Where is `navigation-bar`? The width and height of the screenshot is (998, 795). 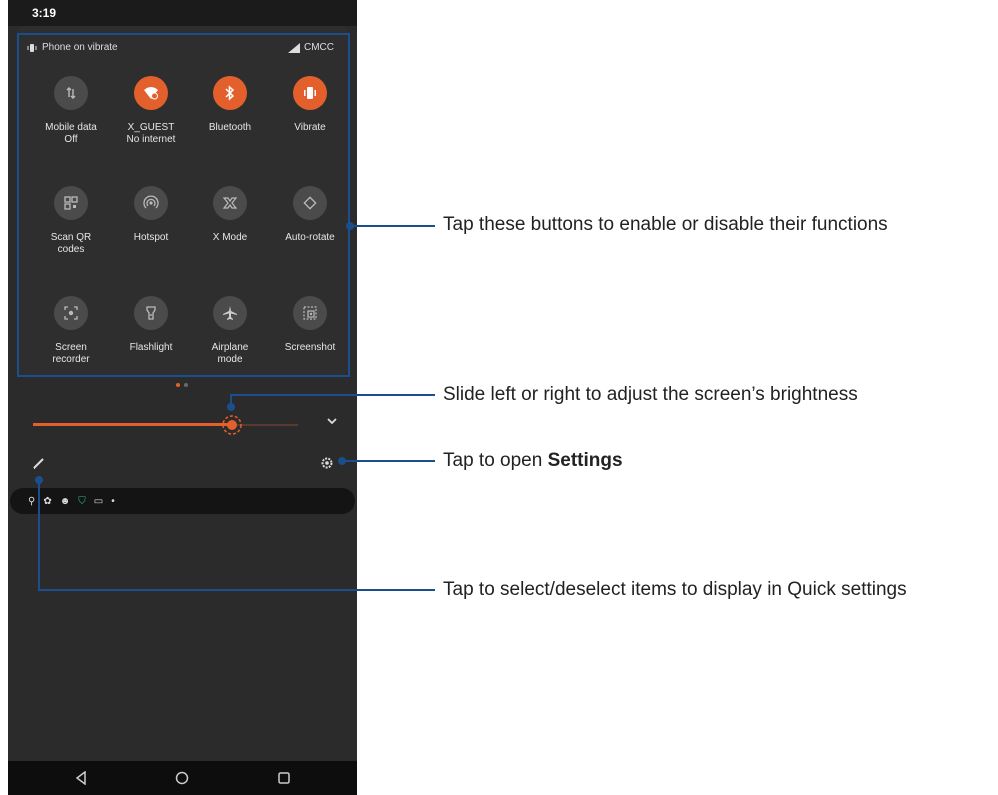
navigation-bar is located at coordinates (182, 778).